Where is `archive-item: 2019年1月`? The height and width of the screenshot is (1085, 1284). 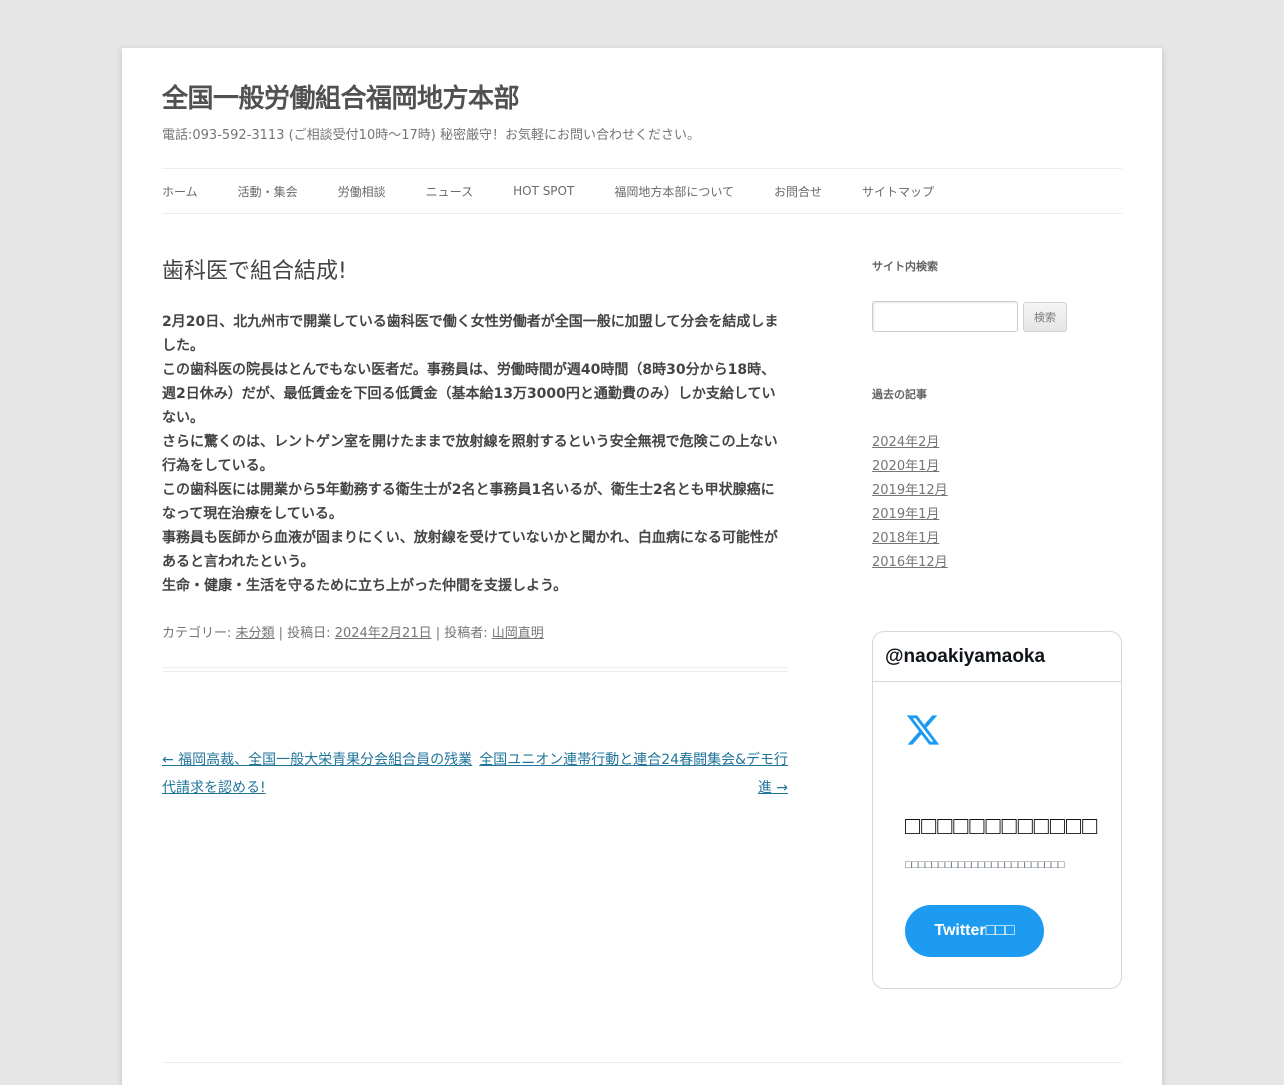 archive-item: 2019年1月 is located at coordinates (997, 515).